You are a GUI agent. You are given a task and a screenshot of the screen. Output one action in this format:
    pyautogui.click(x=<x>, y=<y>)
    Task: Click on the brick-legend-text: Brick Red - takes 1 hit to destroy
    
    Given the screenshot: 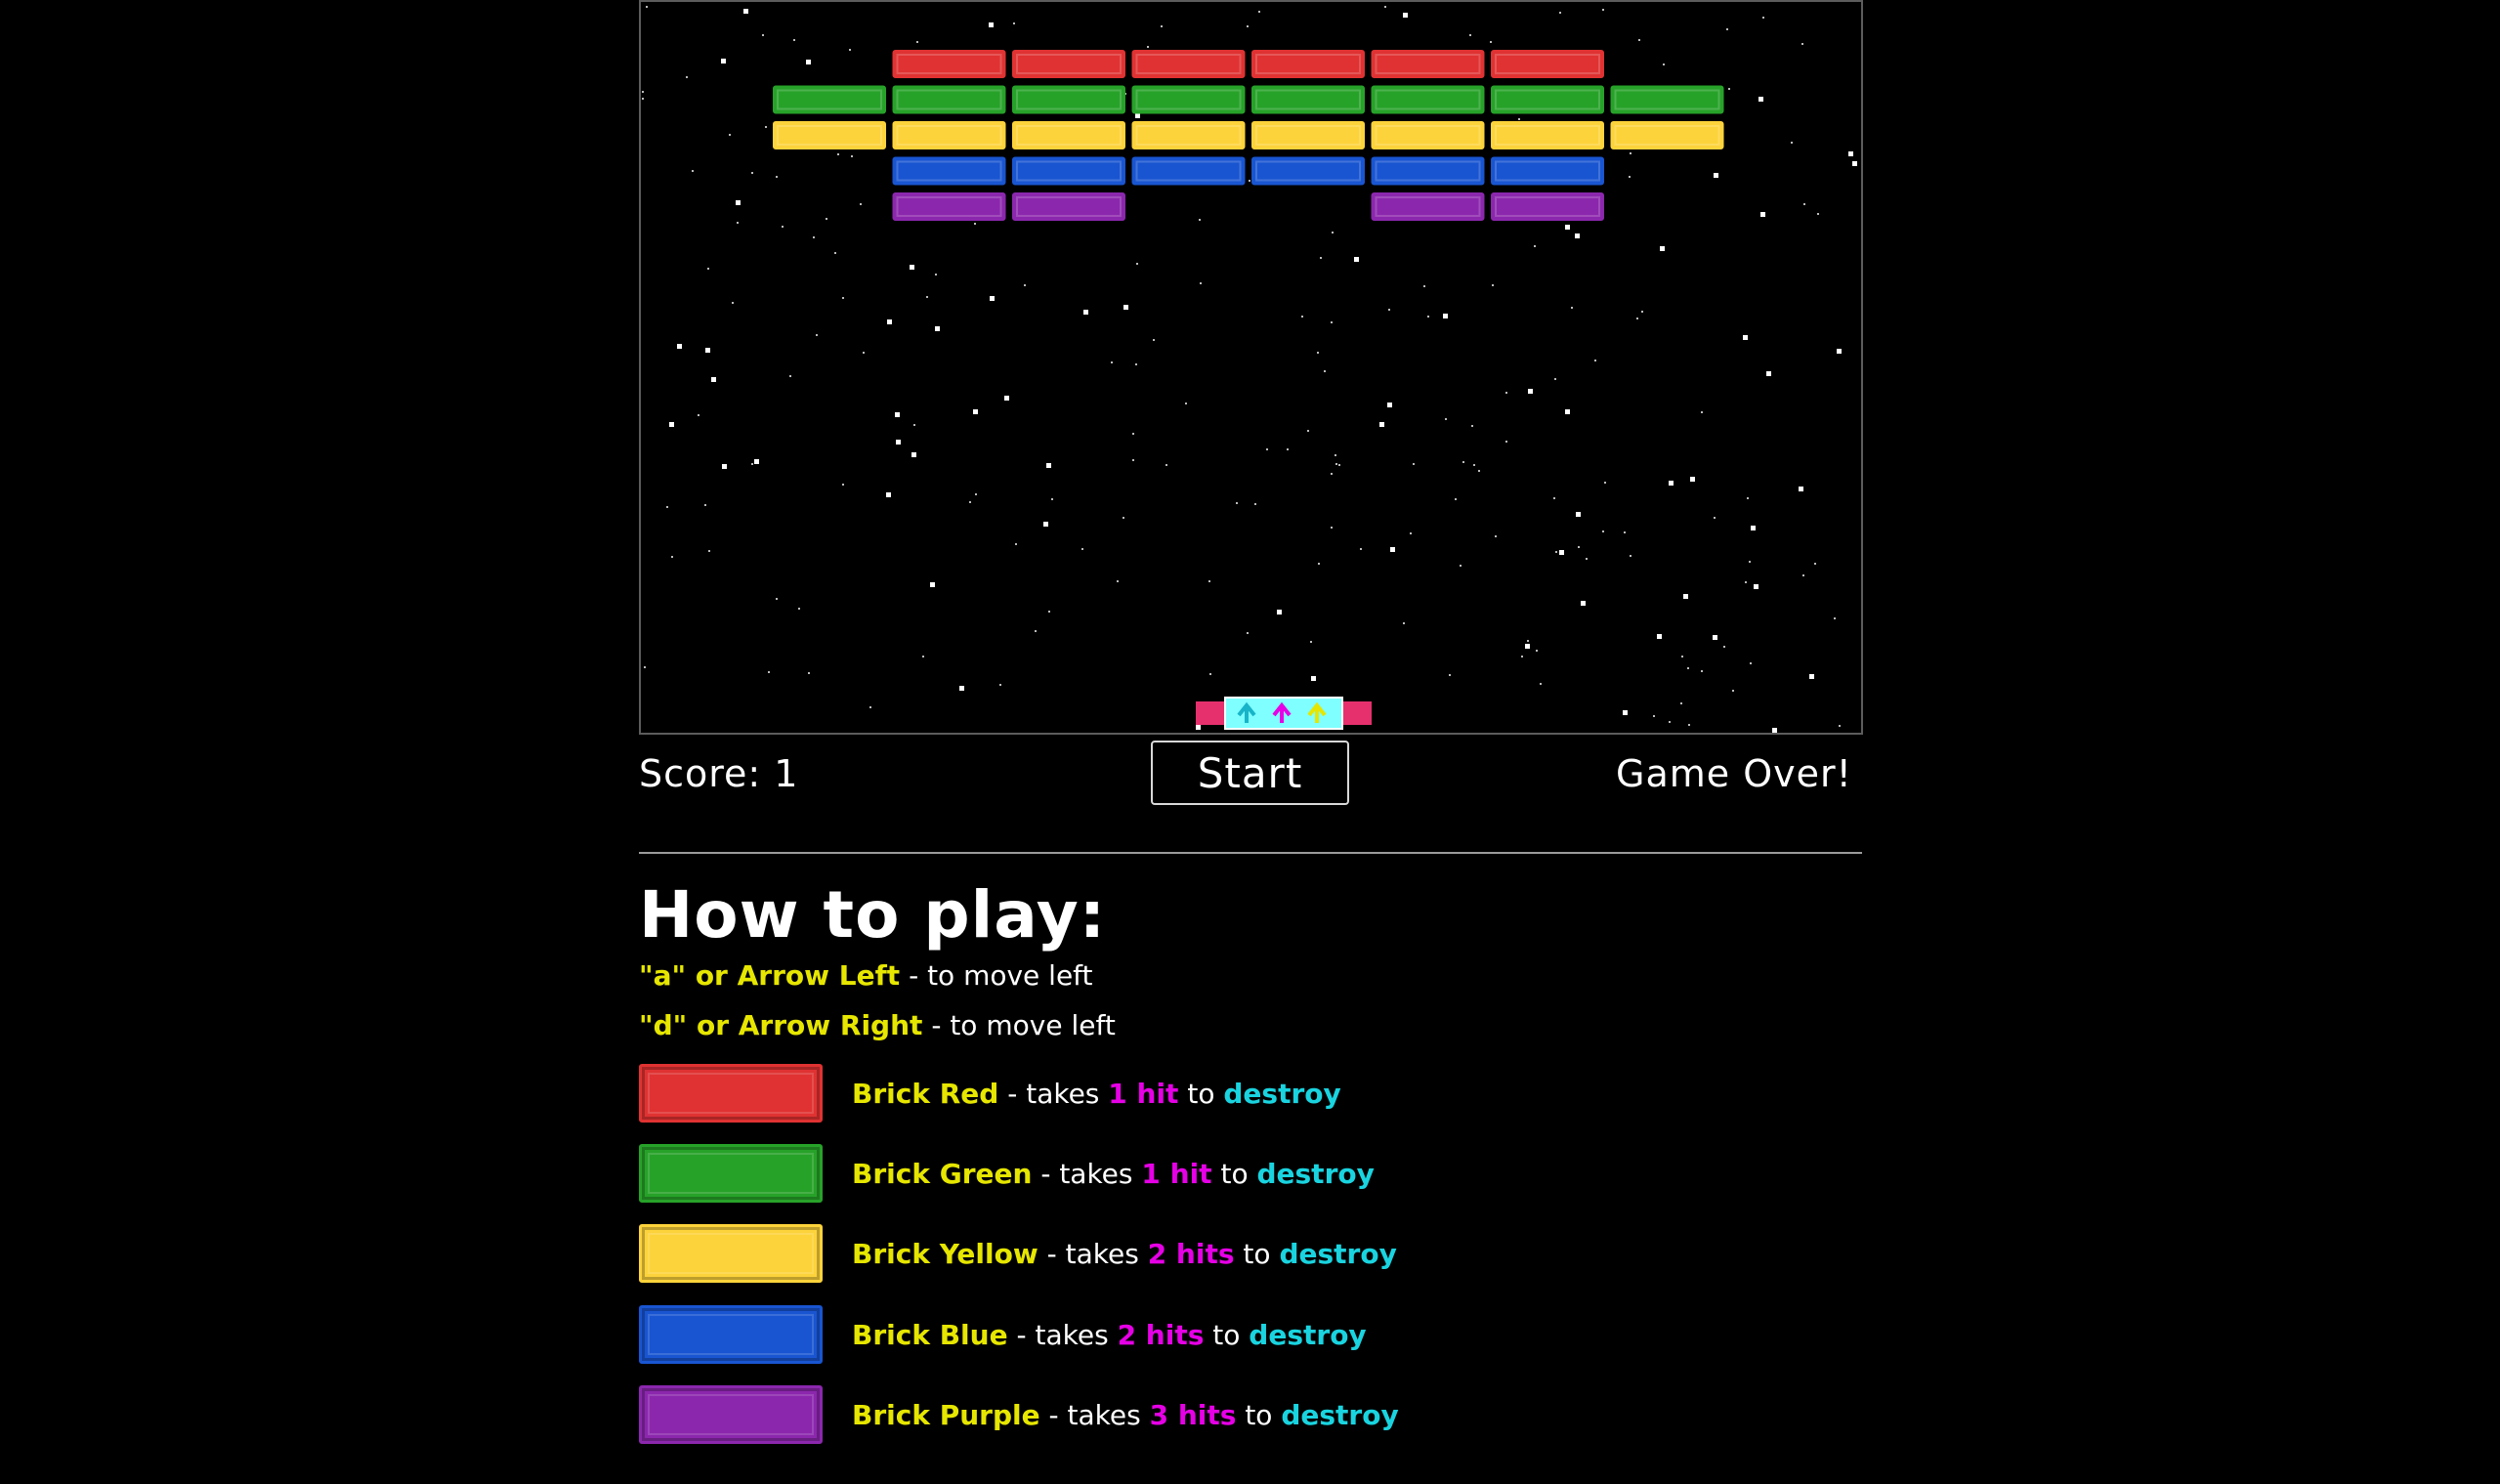 What is the action you would take?
    pyautogui.click(x=1096, y=1094)
    